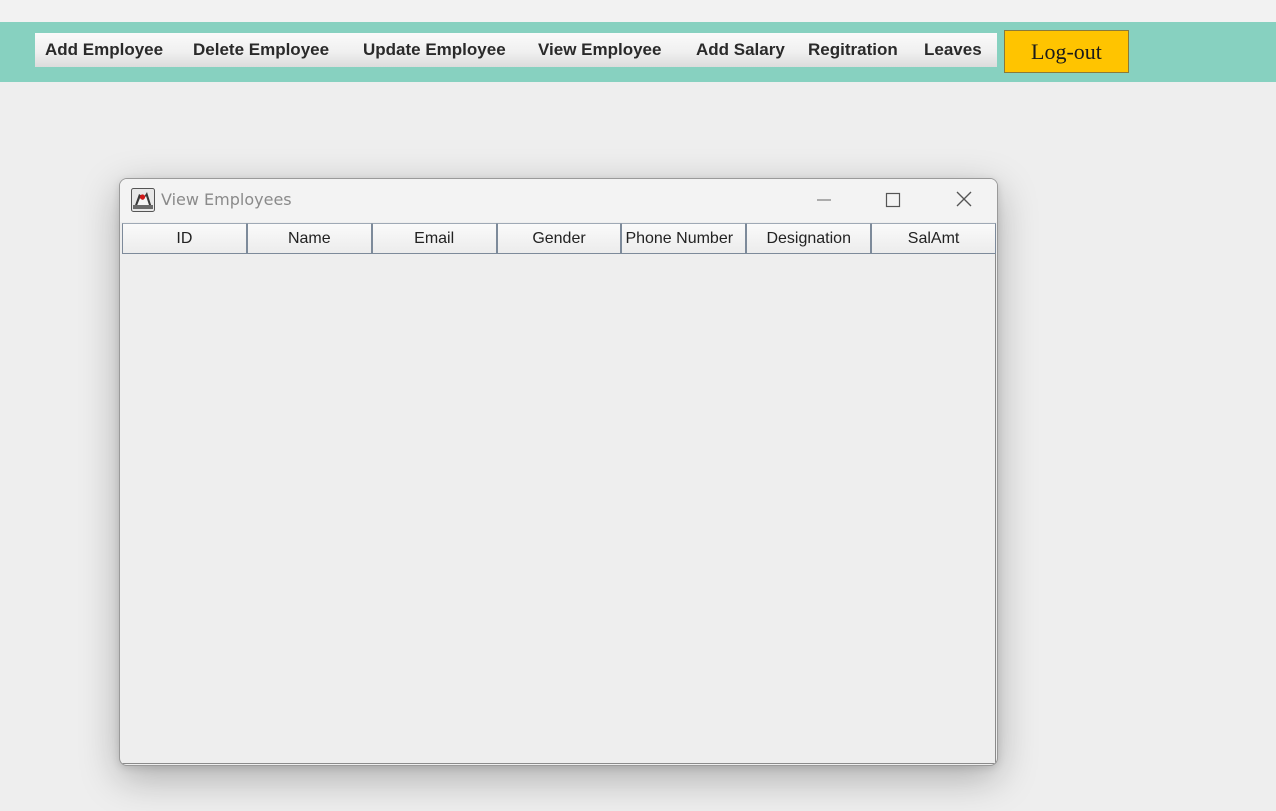 This screenshot has width=1276, height=811. I want to click on menu-item-leaves: Leaves, so click(953, 50).